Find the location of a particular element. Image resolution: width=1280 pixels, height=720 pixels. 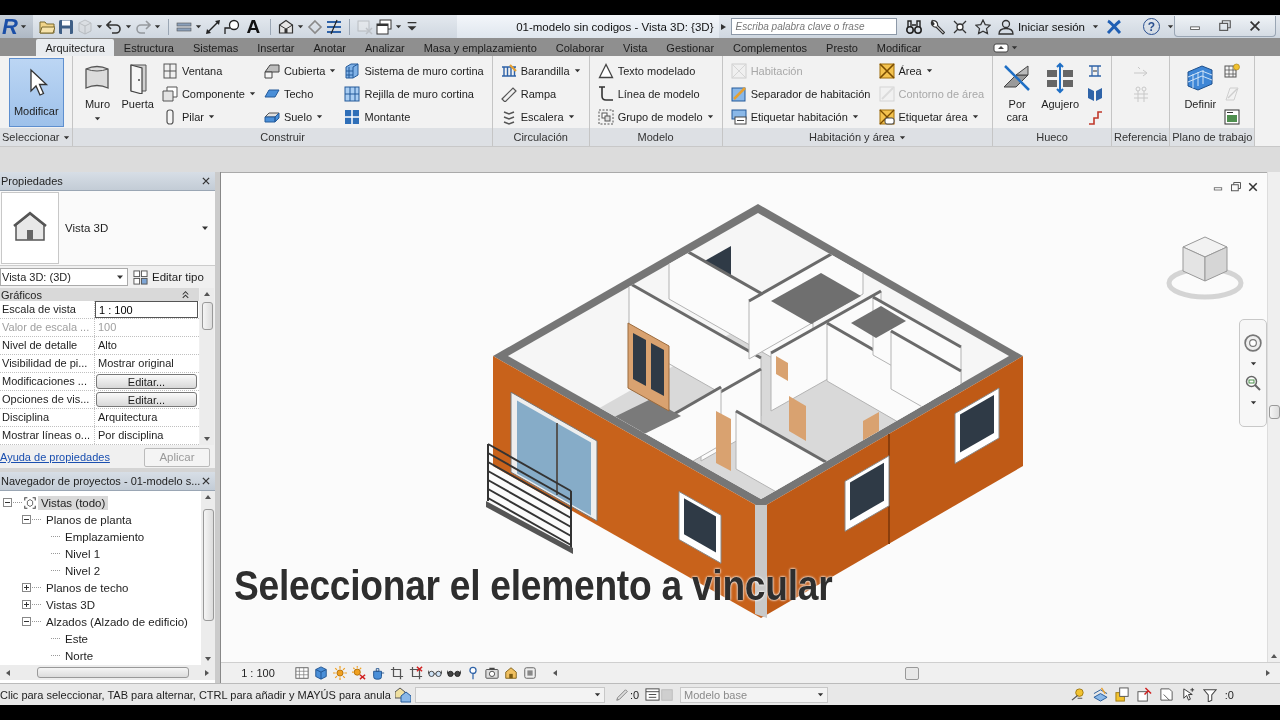

funnel-icon is located at coordinates (1209, 694).